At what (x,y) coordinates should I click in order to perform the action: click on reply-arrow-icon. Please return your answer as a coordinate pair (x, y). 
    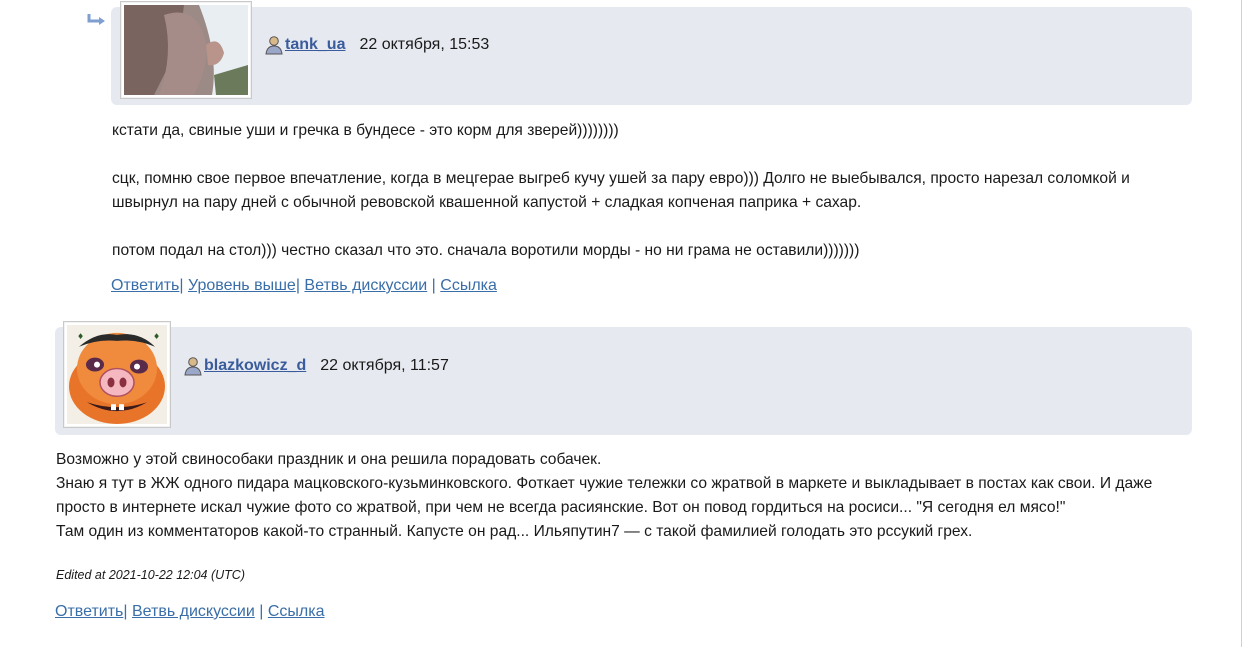
    Looking at the image, I should click on (97, 20).